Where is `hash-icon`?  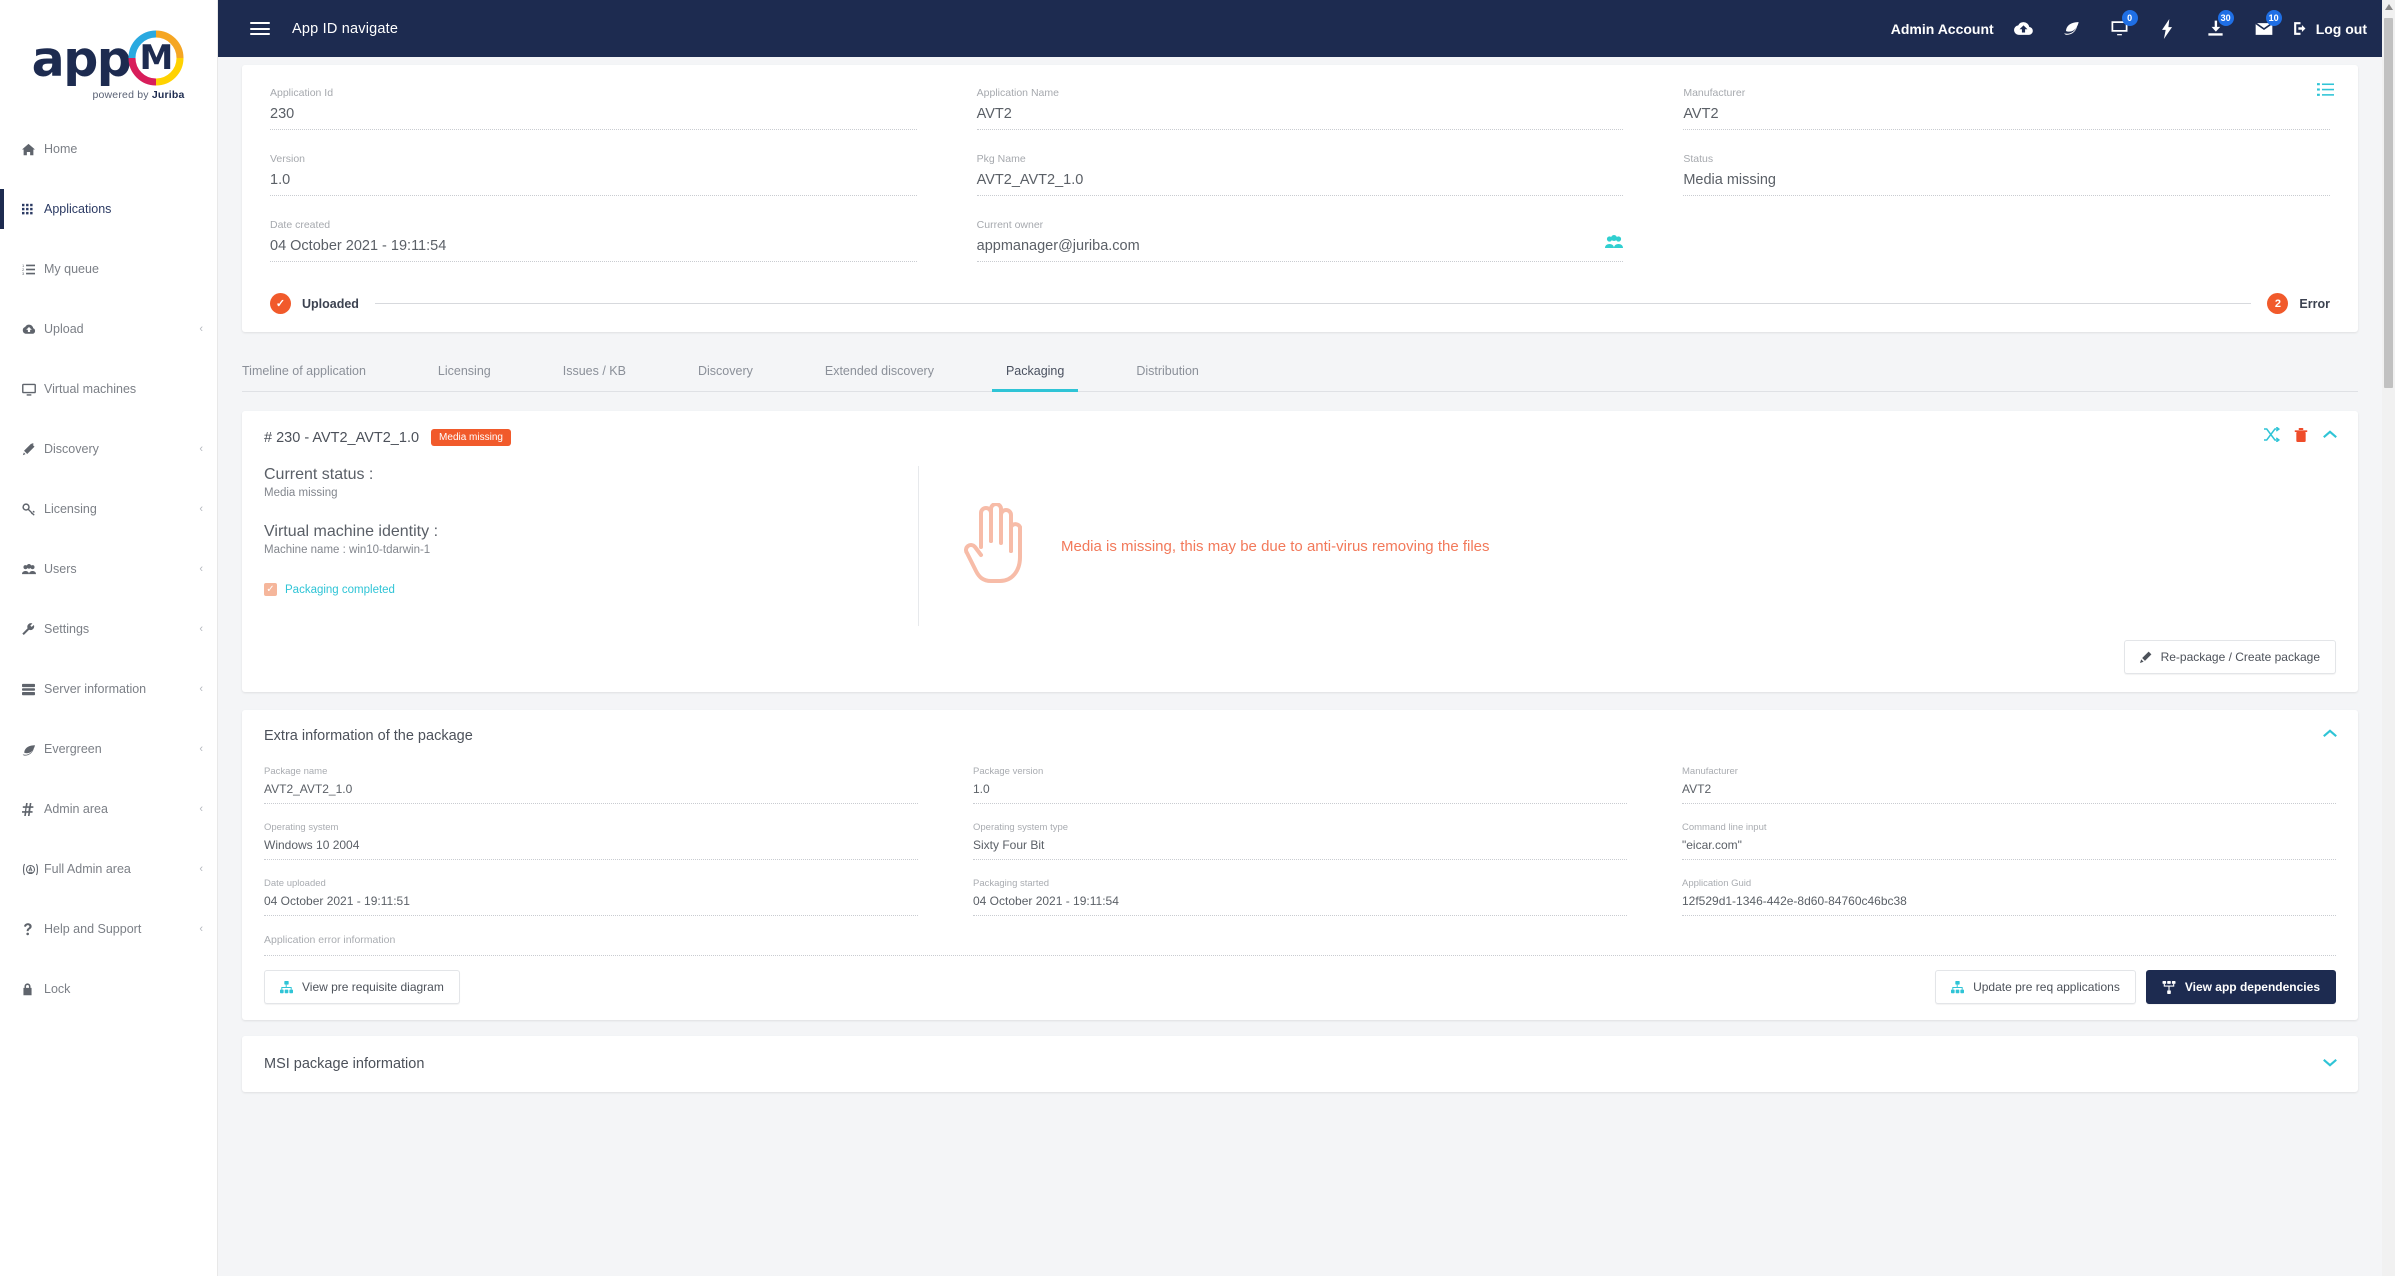
hash-icon is located at coordinates (33, 809).